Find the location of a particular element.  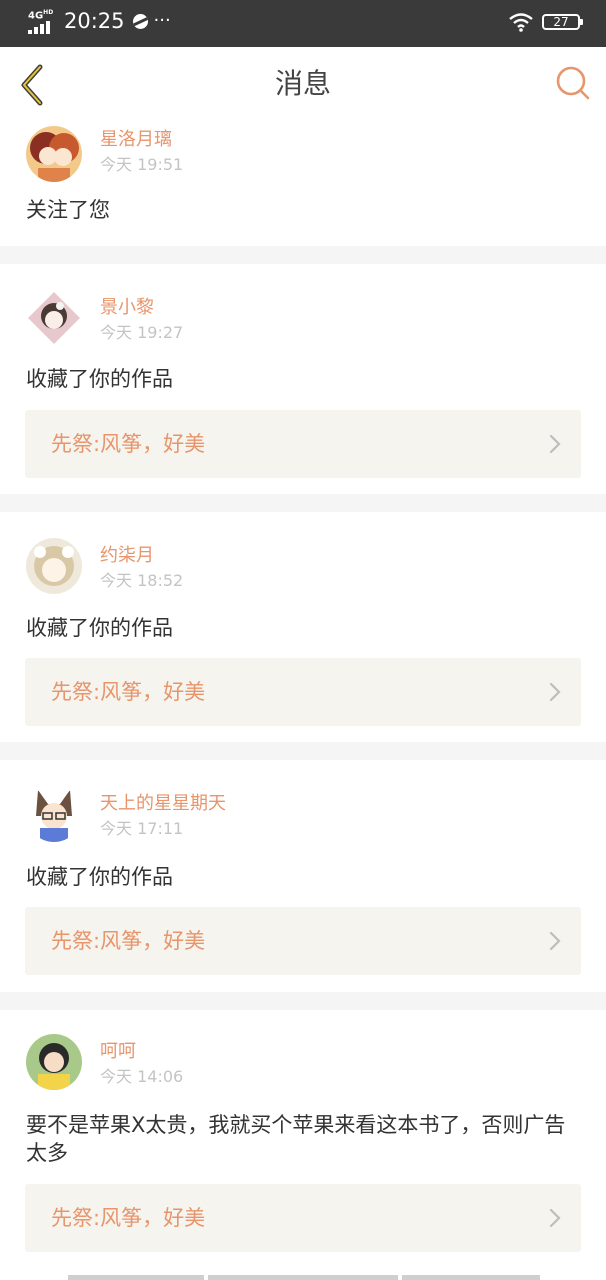

battery-level: 27 is located at coordinates (561, 22).